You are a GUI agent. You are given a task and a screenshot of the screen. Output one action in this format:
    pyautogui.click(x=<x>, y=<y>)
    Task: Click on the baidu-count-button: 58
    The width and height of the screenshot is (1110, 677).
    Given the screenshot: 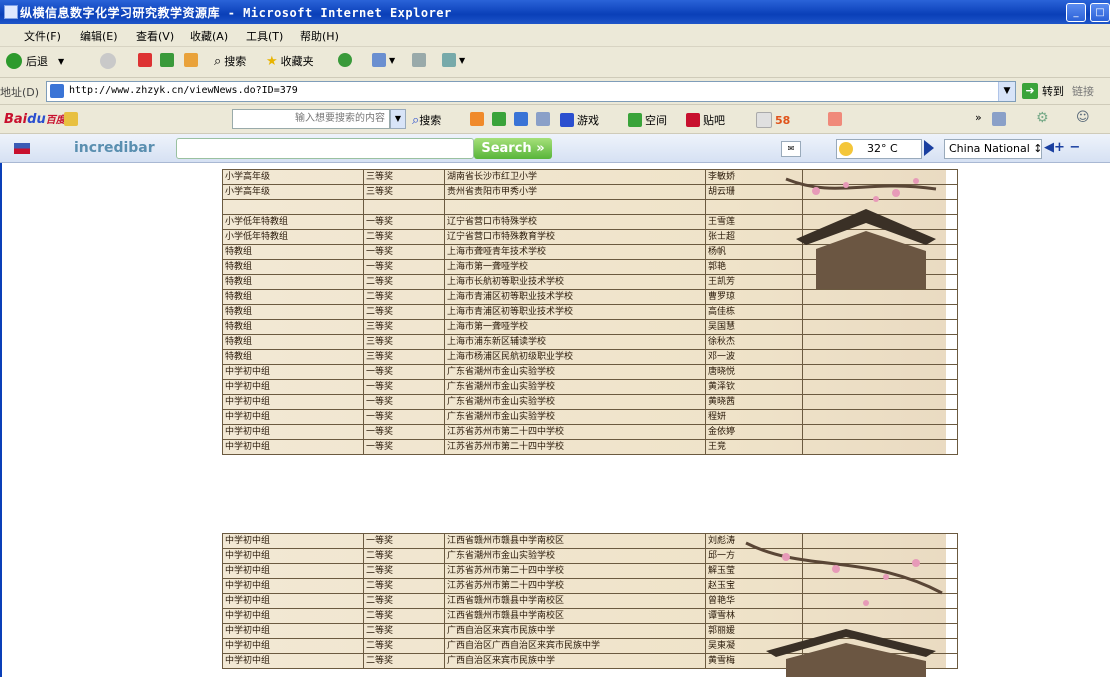 What is the action you would take?
    pyautogui.click(x=773, y=120)
    